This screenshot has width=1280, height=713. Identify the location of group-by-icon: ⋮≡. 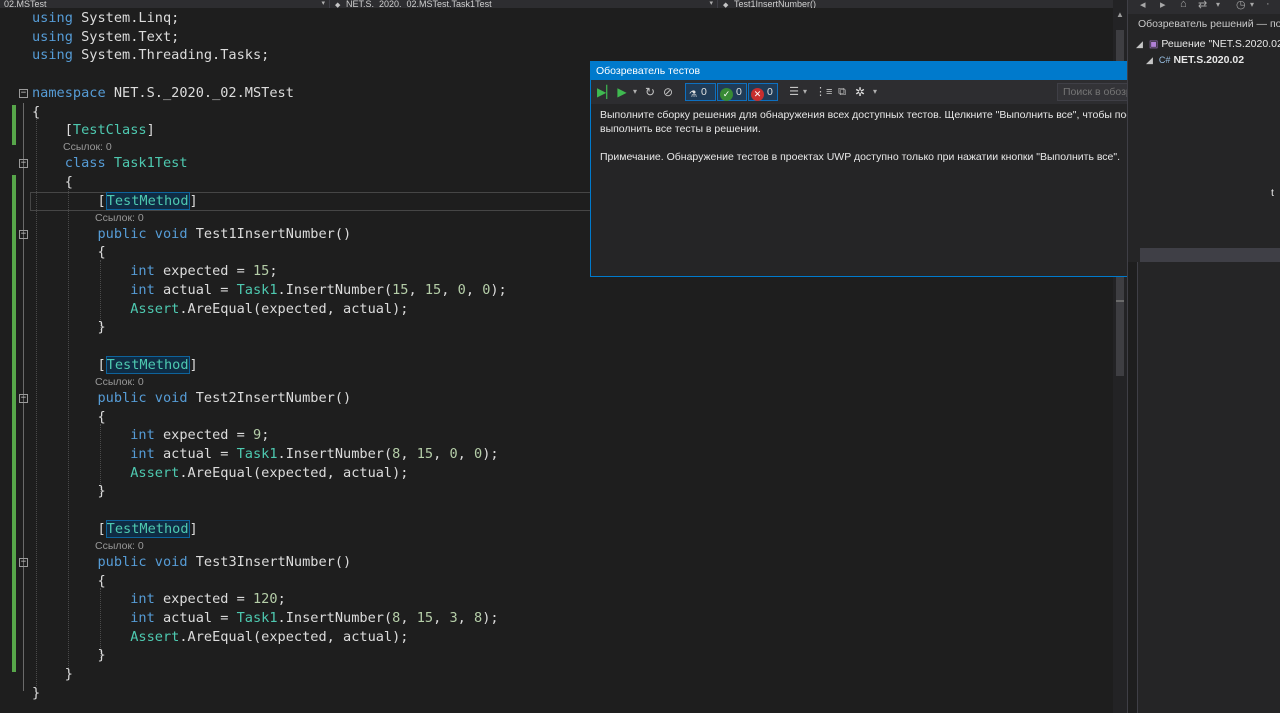
(823, 92).